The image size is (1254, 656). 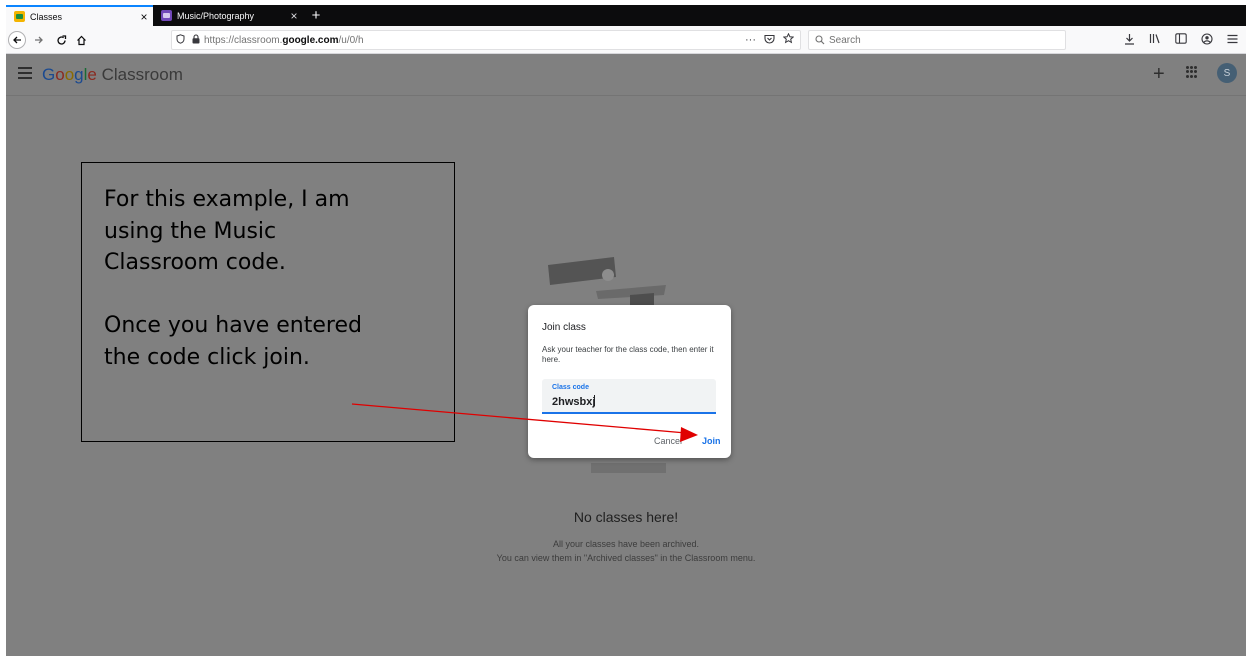 I want to click on class-code-input: Class code 2hwsbxj, so click(x=629, y=396).